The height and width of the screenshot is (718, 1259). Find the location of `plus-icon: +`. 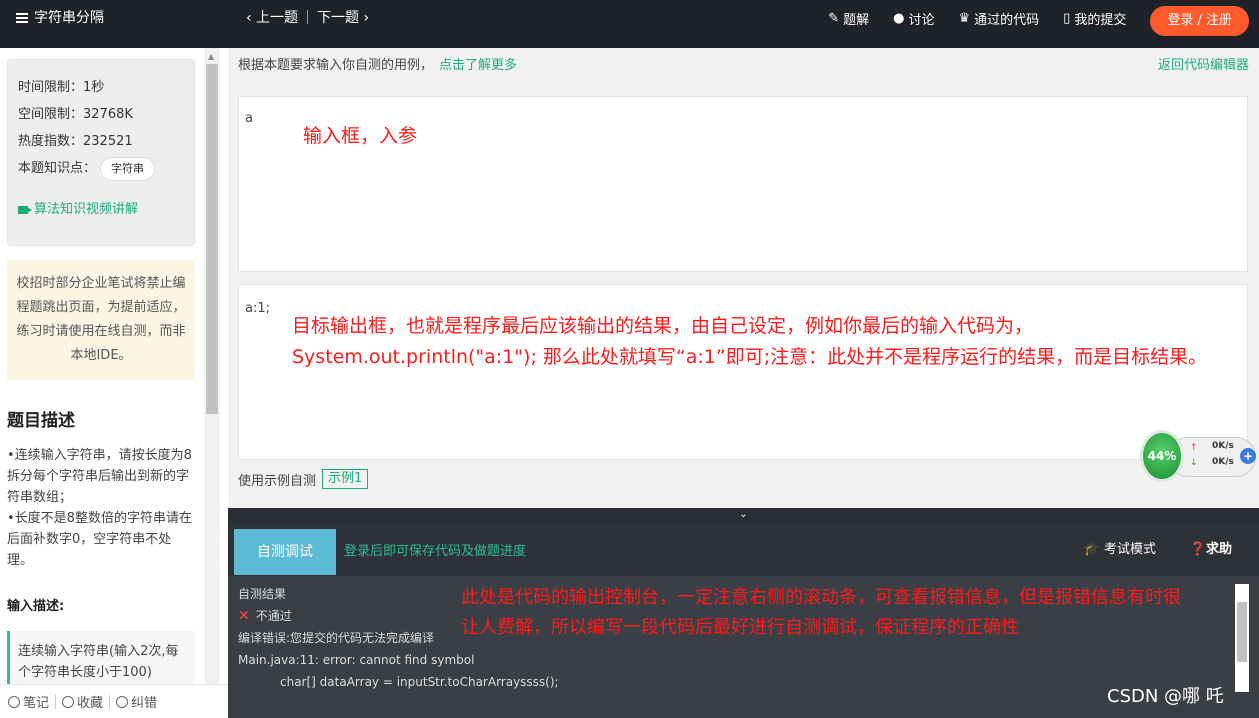

plus-icon: + is located at coordinates (1248, 456).